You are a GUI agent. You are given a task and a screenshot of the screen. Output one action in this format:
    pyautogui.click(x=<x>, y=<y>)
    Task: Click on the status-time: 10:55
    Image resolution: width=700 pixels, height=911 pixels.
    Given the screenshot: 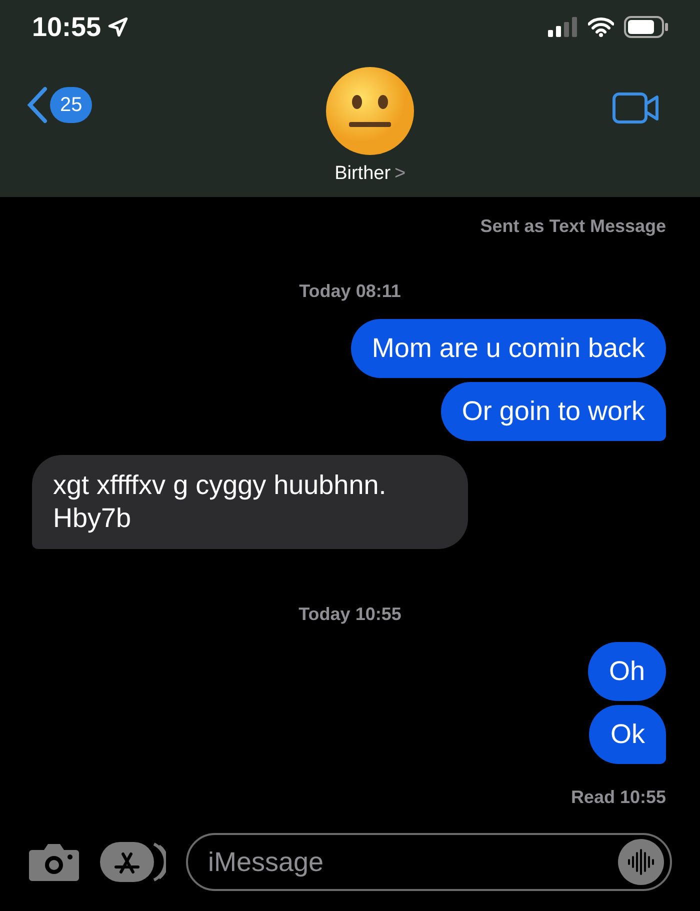 What is the action you would take?
    pyautogui.click(x=67, y=27)
    